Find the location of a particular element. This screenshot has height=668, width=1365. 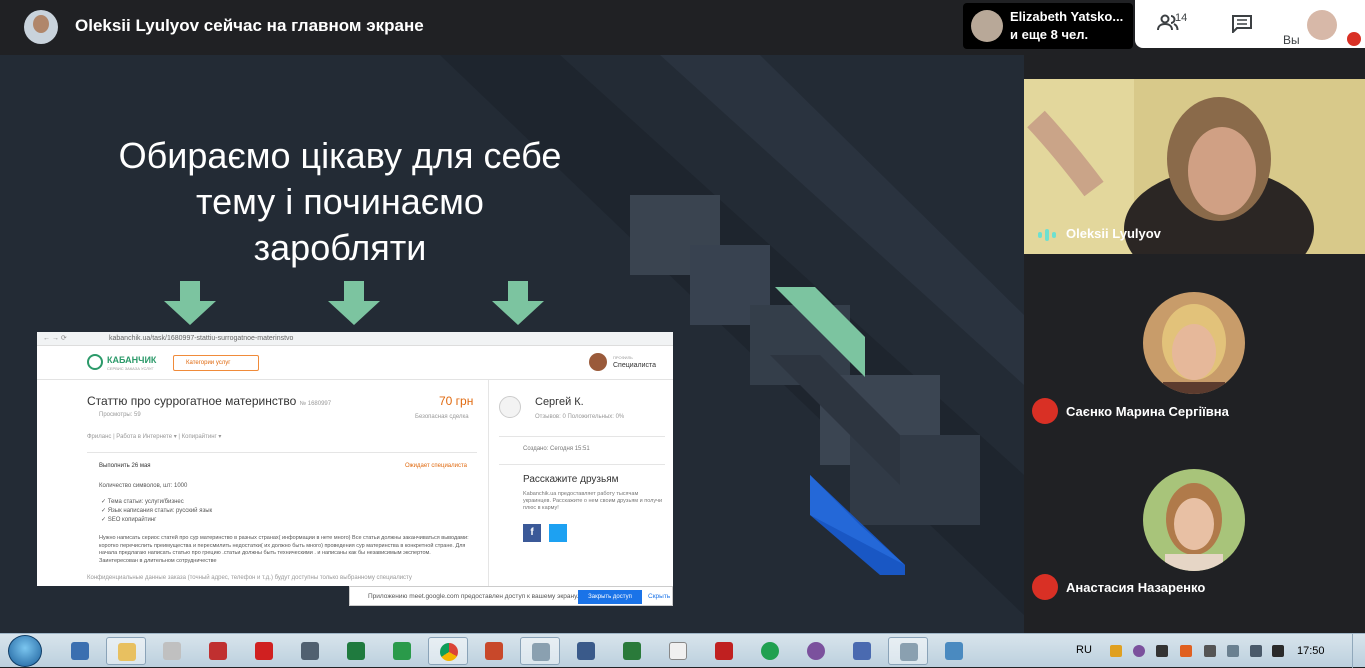

list-item-text: Язык написания статьи: русский язык is located at coordinates (160, 511).